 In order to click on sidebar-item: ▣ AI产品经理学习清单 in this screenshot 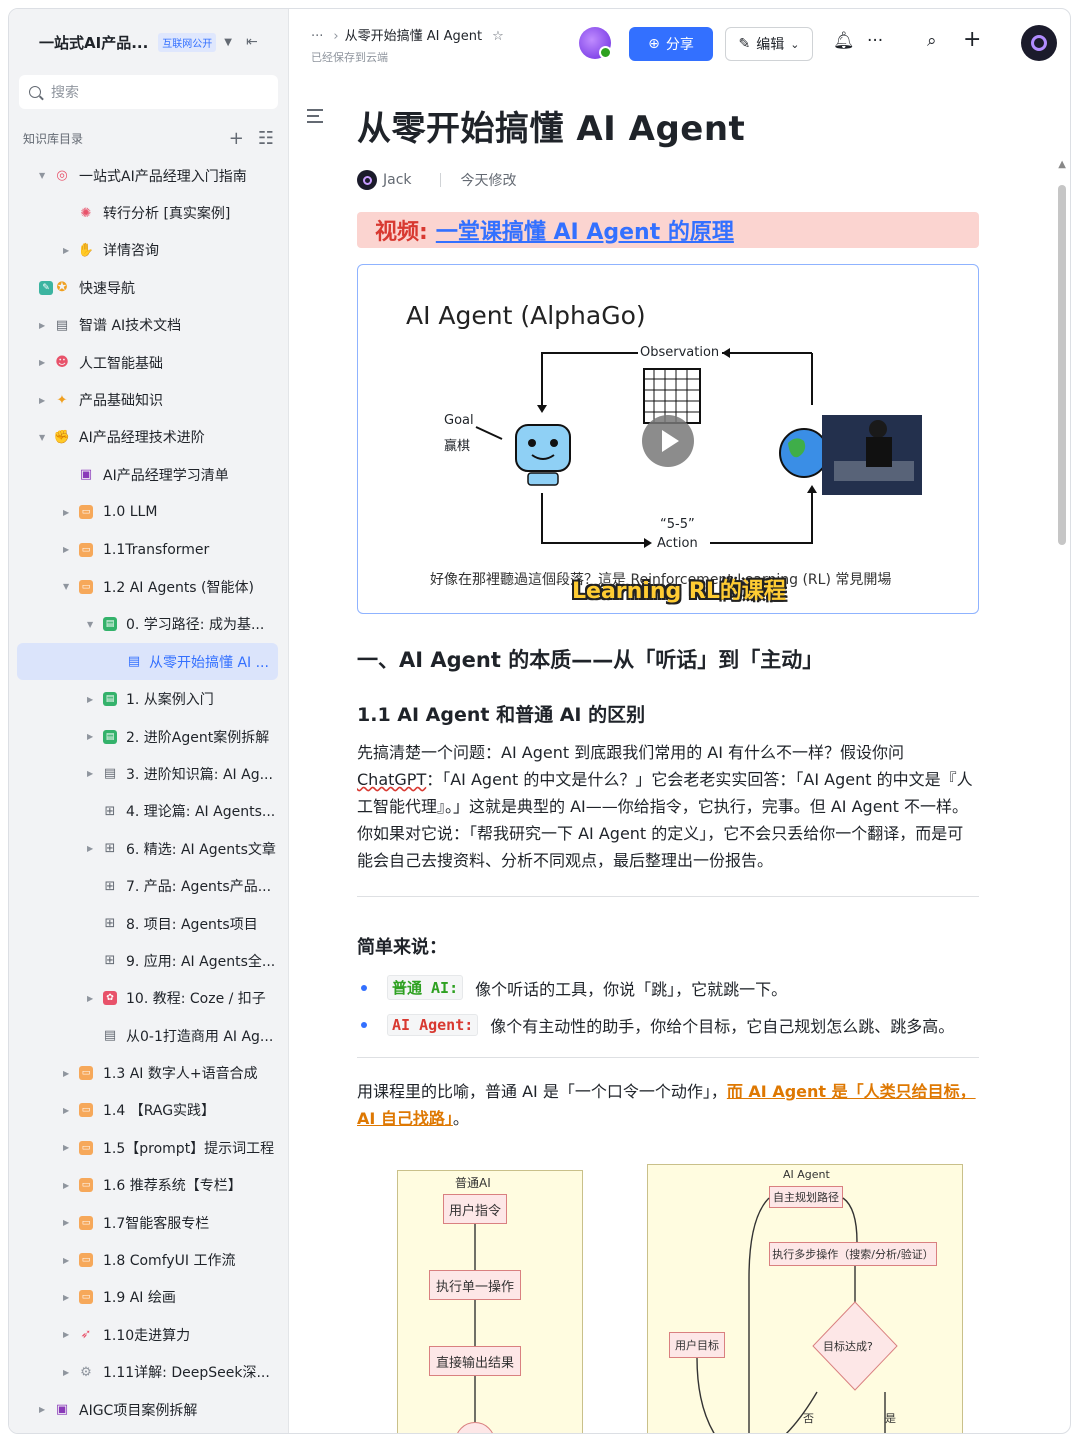, I will do `click(148, 474)`.